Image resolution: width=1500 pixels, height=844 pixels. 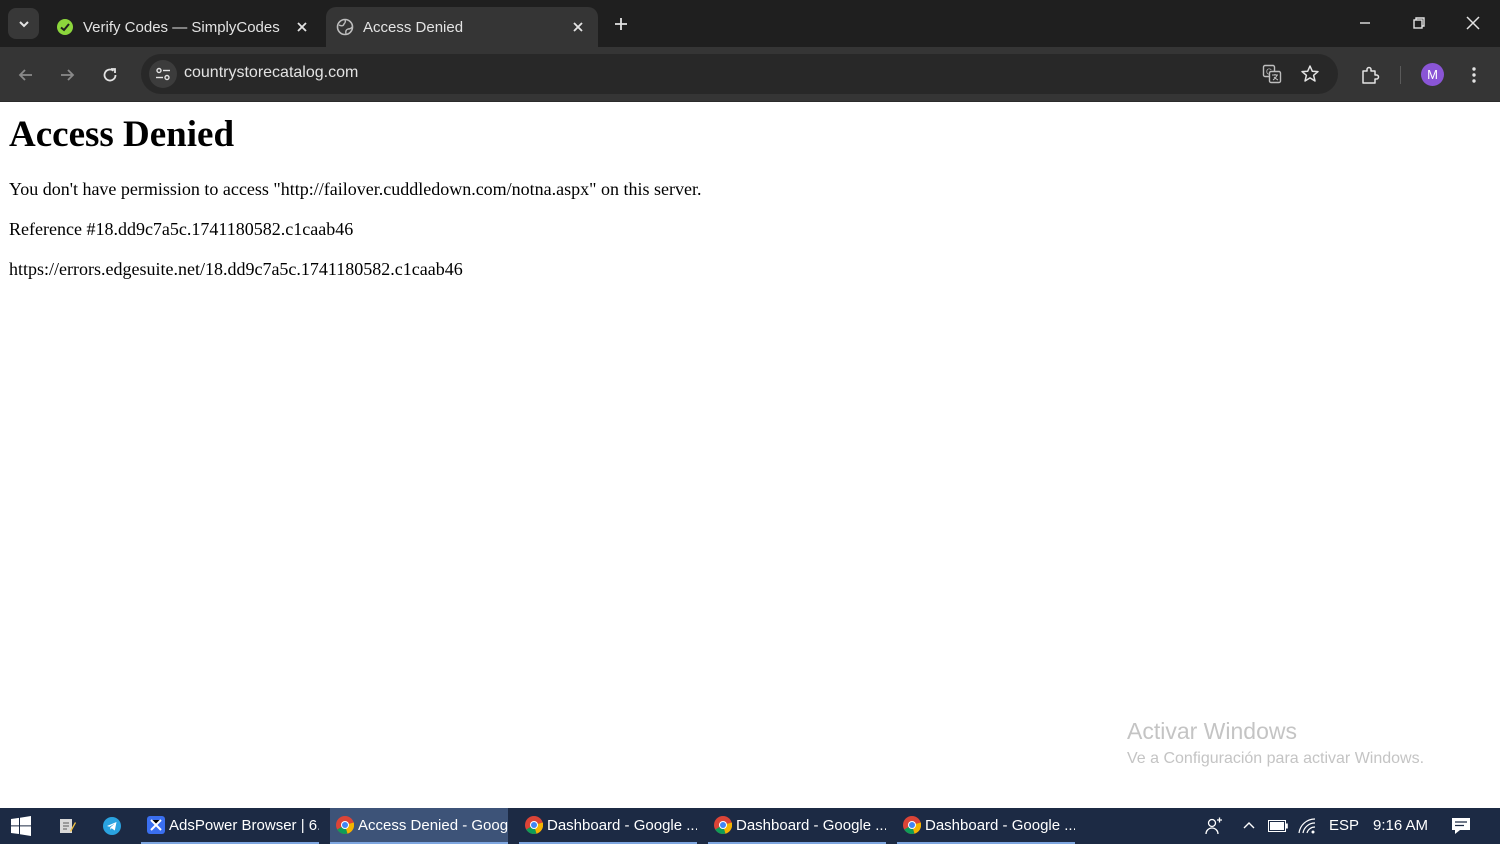 I want to click on new-tab-button, so click(x=621, y=24).